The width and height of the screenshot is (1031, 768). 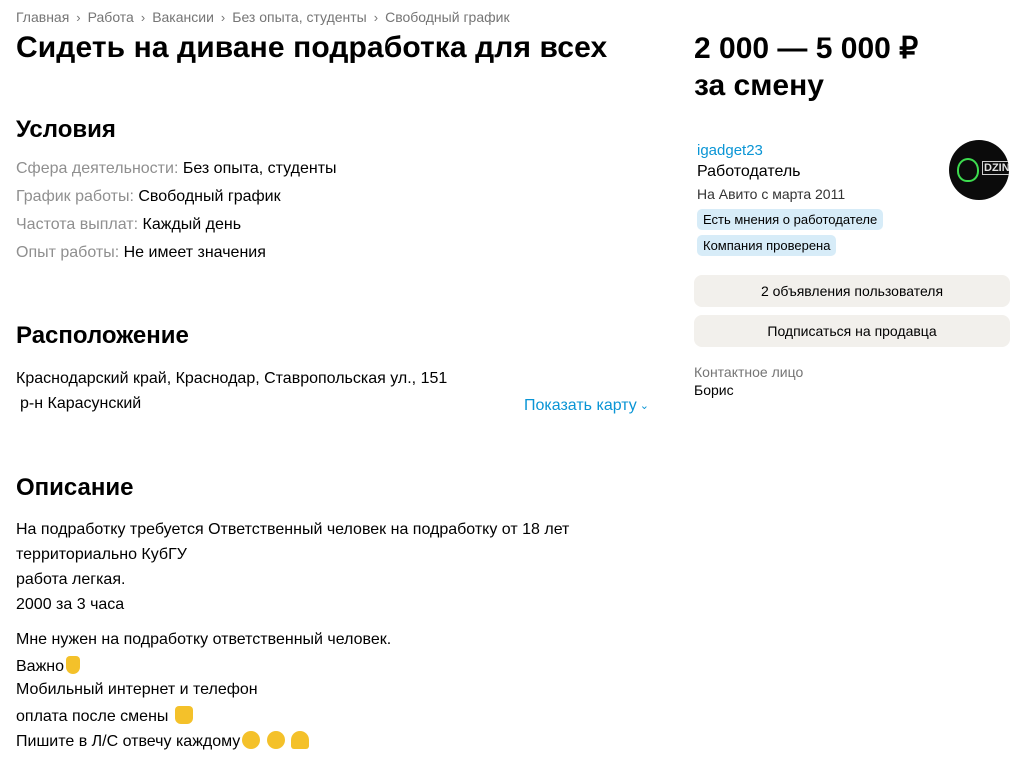 What do you see at coordinates (852, 291) in the screenshot?
I see `user-ads-button: 2 объявления пользователя` at bounding box center [852, 291].